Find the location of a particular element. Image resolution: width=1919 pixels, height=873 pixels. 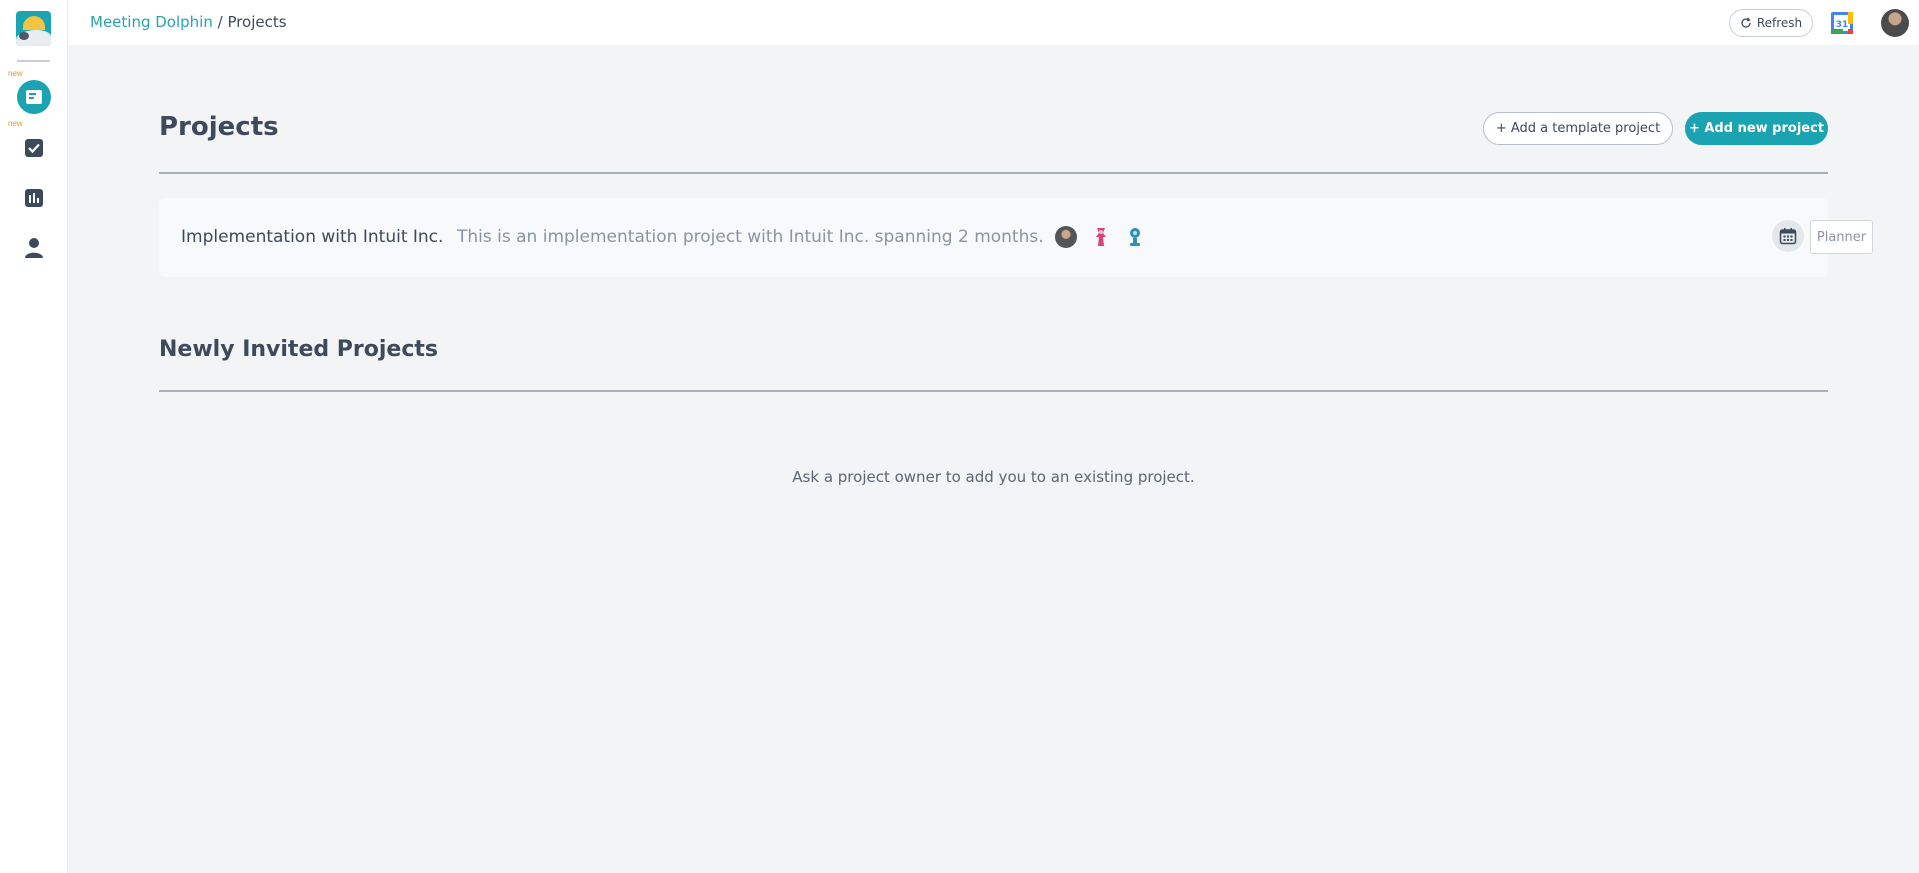

tasks-icon is located at coordinates (34, 148).